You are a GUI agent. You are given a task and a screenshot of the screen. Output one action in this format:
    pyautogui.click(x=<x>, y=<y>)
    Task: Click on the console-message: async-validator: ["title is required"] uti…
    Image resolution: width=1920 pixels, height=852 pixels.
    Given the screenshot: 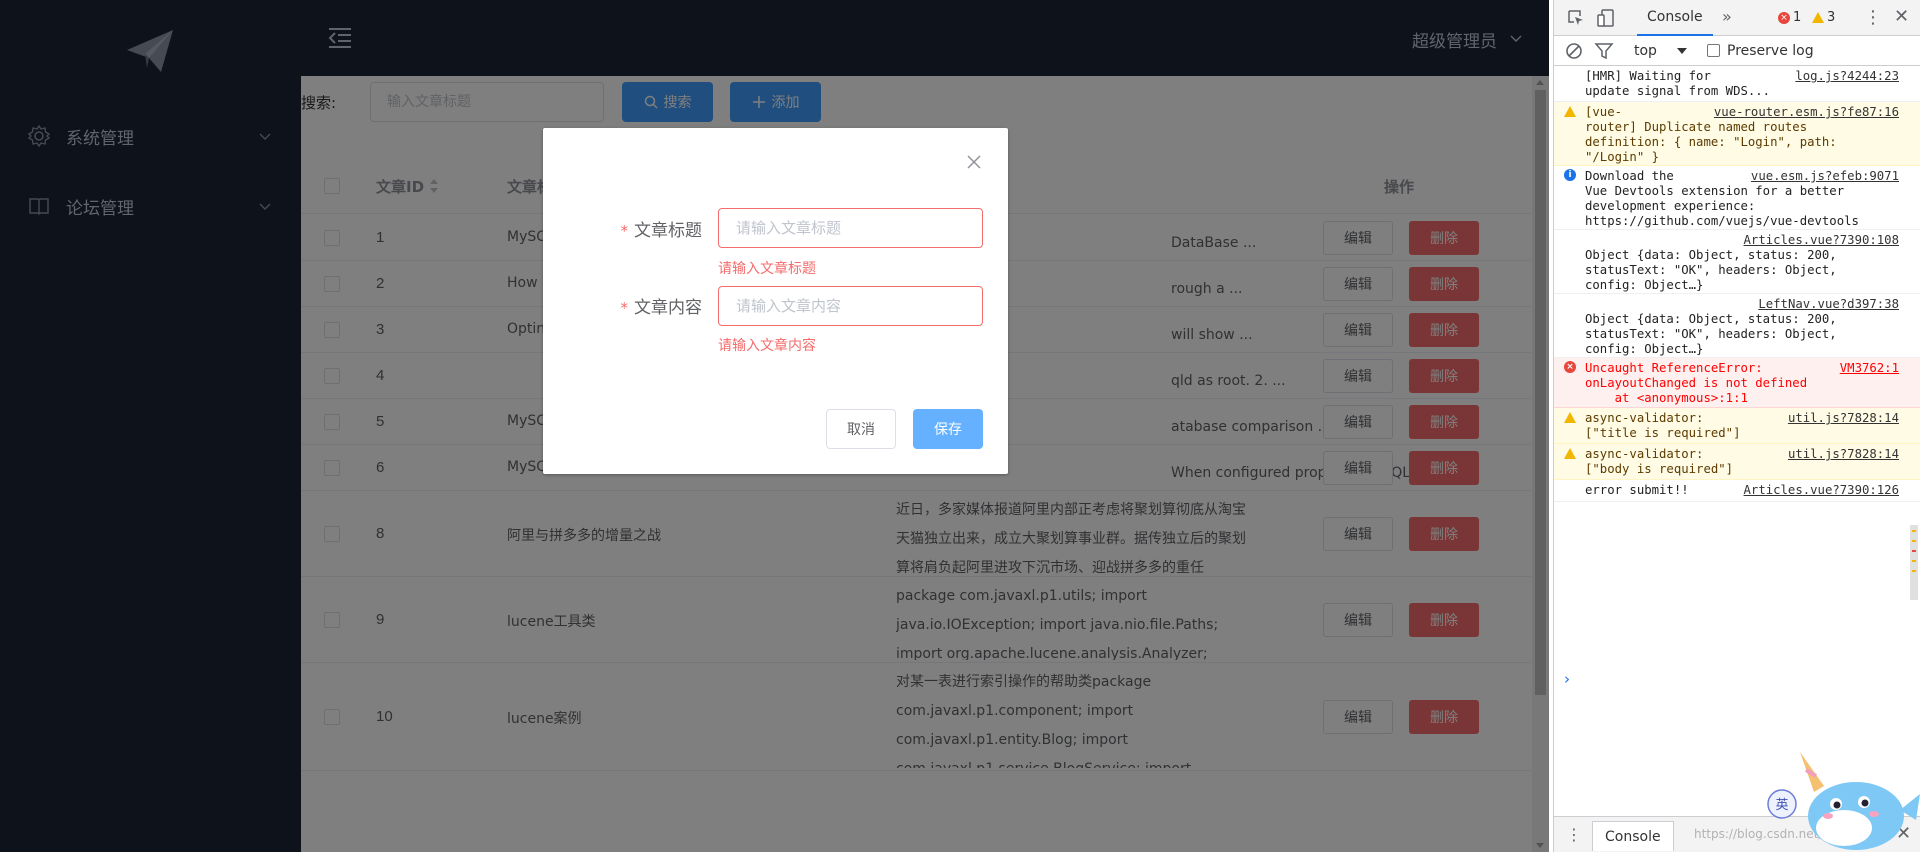 What is the action you would take?
    pyautogui.click(x=1737, y=426)
    